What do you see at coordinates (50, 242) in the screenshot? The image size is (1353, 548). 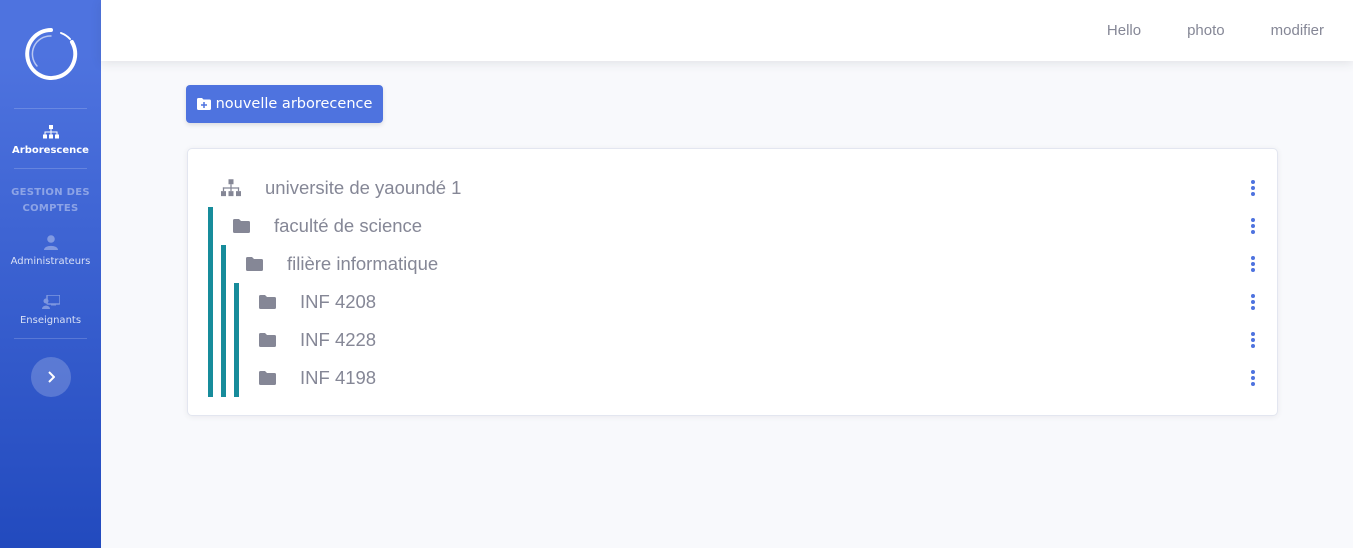 I see `user-icon` at bounding box center [50, 242].